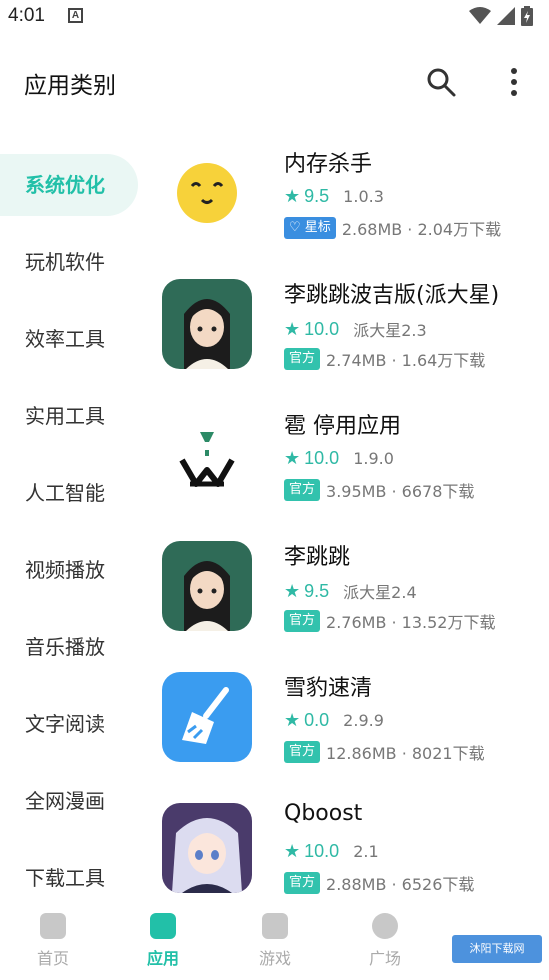 Image resolution: width=549 pixels, height=980 pixels. What do you see at coordinates (497, 949) in the screenshot?
I see `watermark-logo: 沐阳下载网` at bounding box center [497, 949].